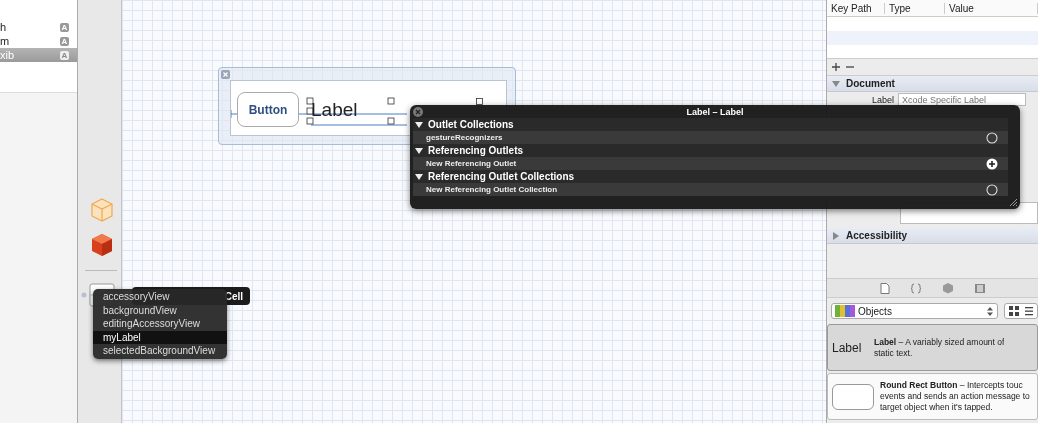  What do you see at coordinates (476, 150) in the screenshot?
I see `section-title: Referencing Outlets` at bounding box center [476, 150].